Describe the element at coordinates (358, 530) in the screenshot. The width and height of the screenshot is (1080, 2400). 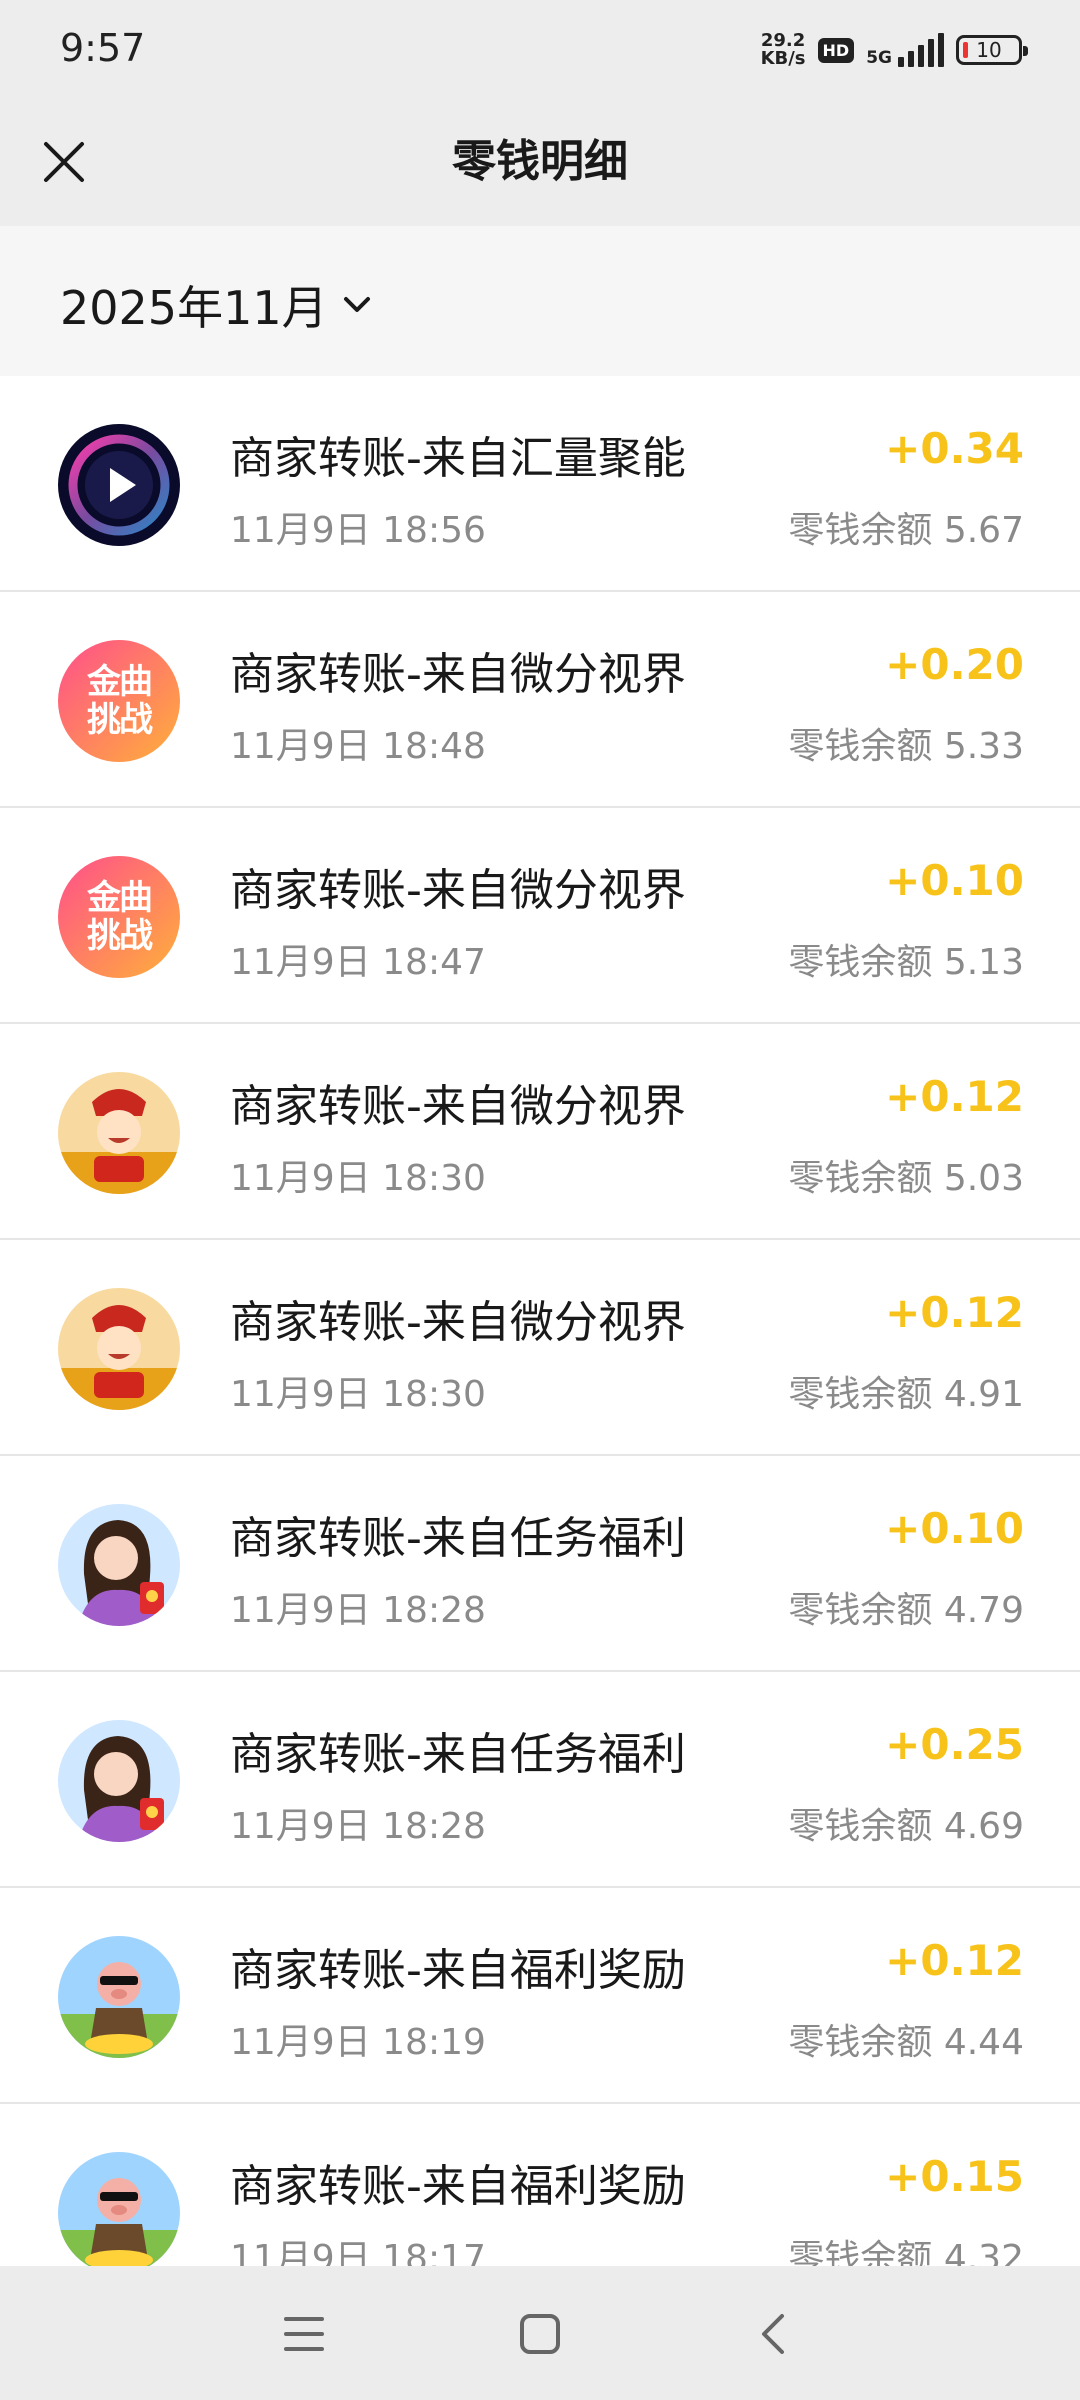
I see `transaction-time: 11月9日 18:56` at that location.